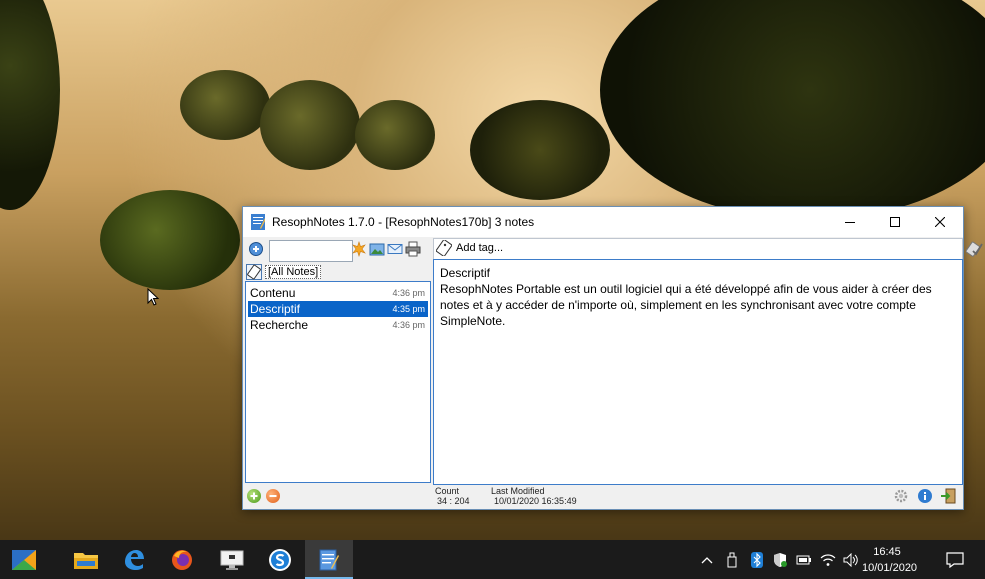 The image size is (985, 579). What do you see at coordinates (887, 552) in the screenshot?
I see `clock-time: 16:45` at bounding box center [887, 552].